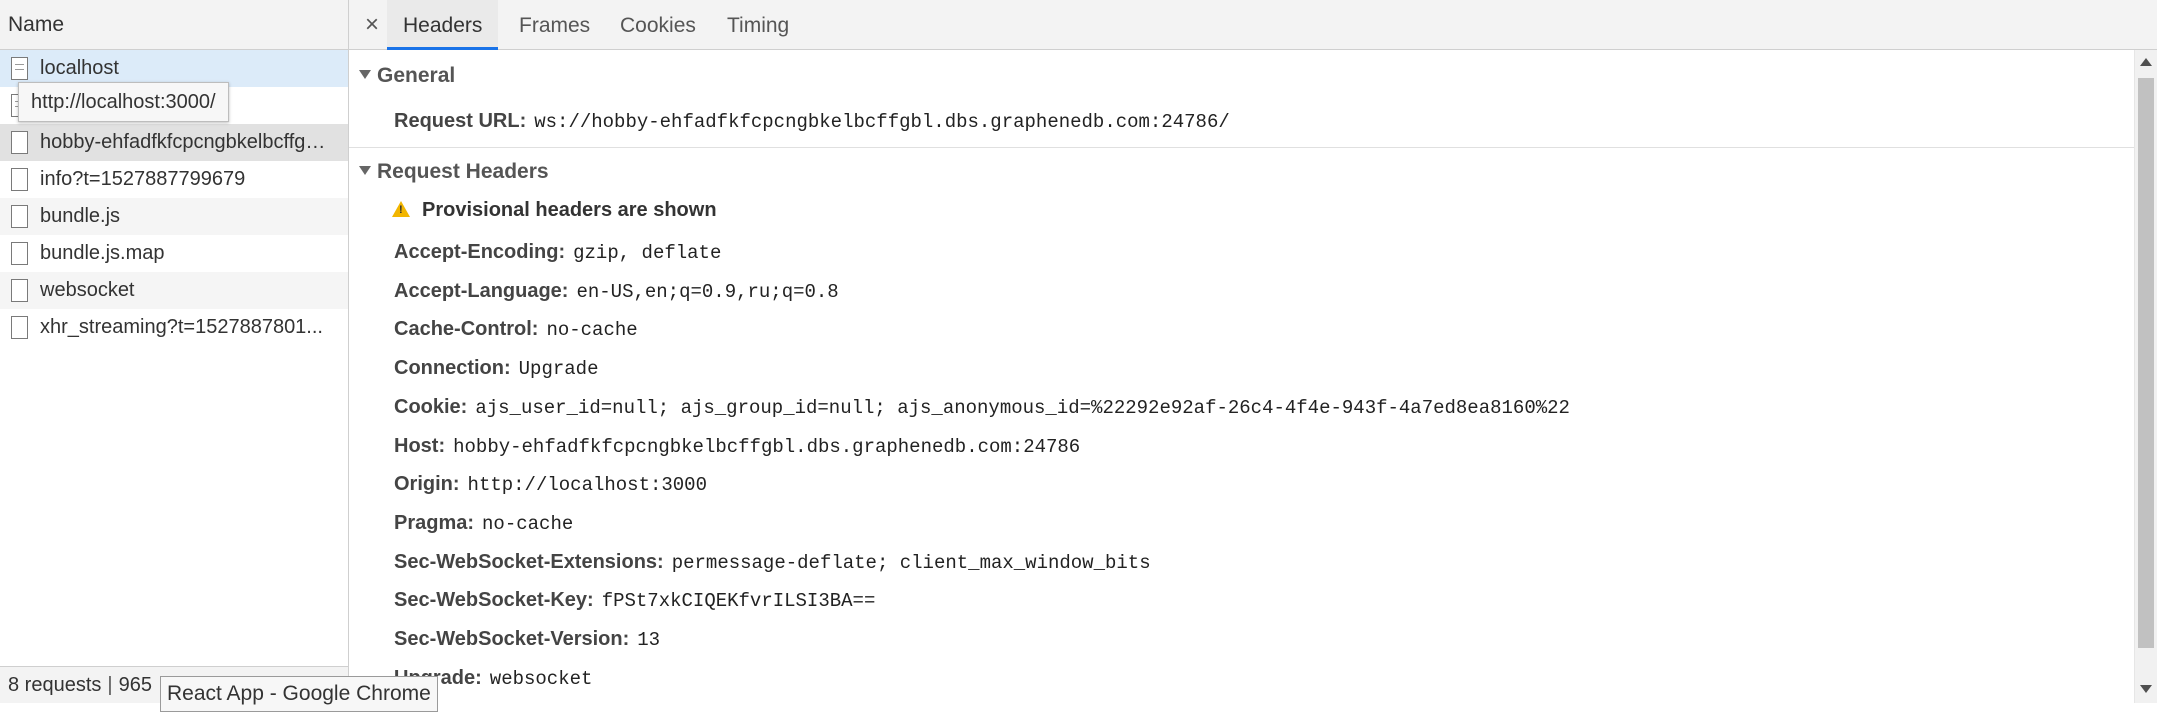  I want to click on section-divider, so click(1241, 147).